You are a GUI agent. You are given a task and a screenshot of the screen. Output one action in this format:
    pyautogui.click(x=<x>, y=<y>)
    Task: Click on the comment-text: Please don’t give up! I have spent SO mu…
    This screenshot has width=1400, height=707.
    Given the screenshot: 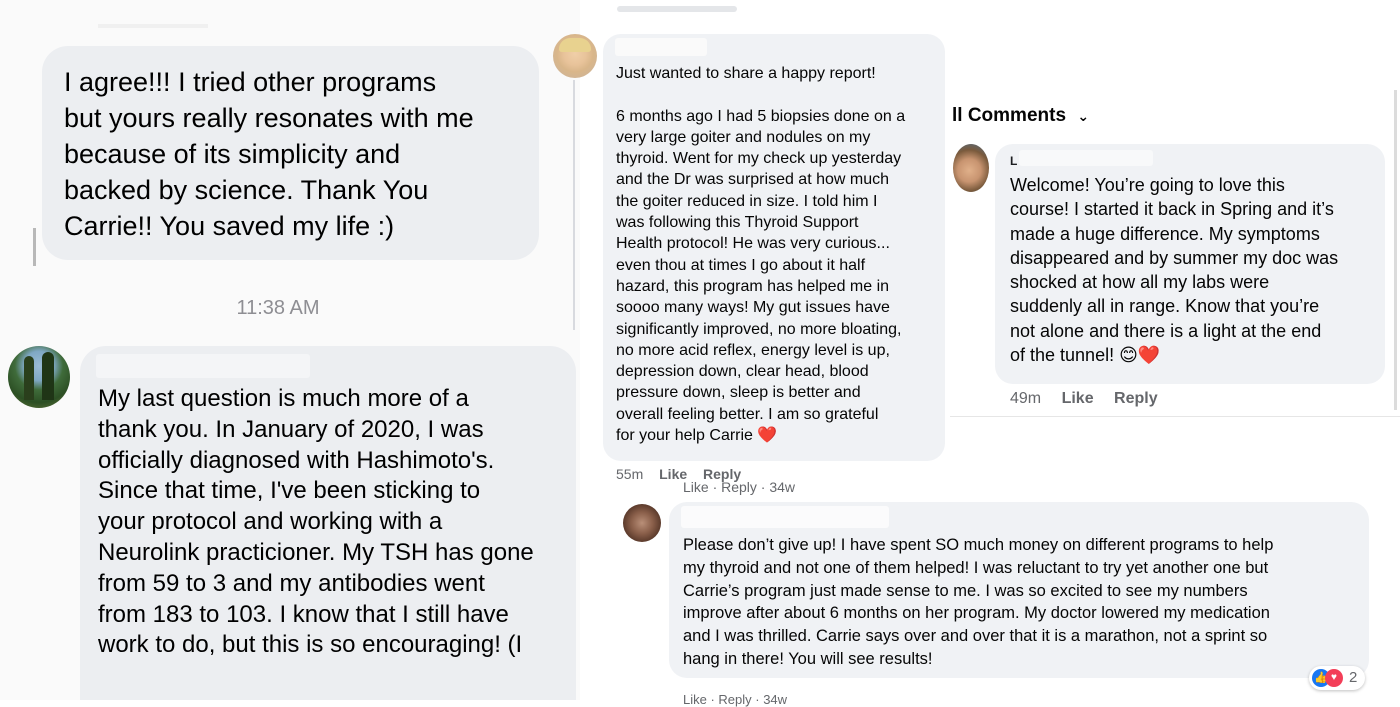 What is the action you would take?
    pyautogui.click(x=978, y=602)
    